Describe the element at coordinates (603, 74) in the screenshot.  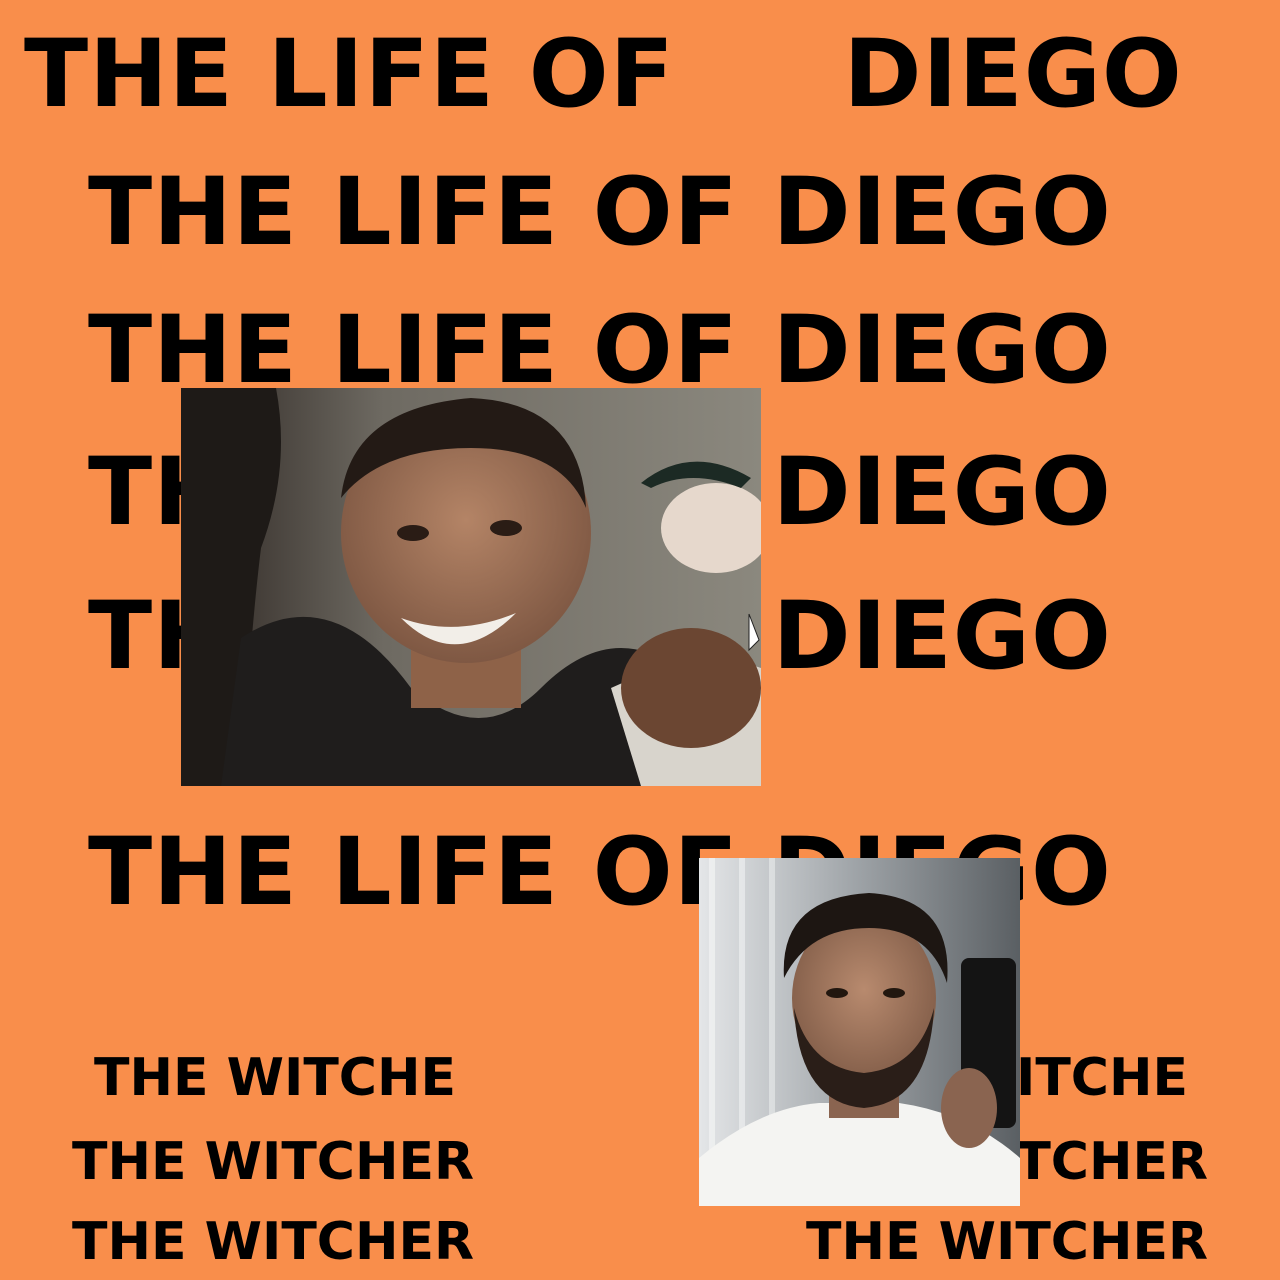
I see `title-line-1: THE LIFE OF DIEGO` at that location.